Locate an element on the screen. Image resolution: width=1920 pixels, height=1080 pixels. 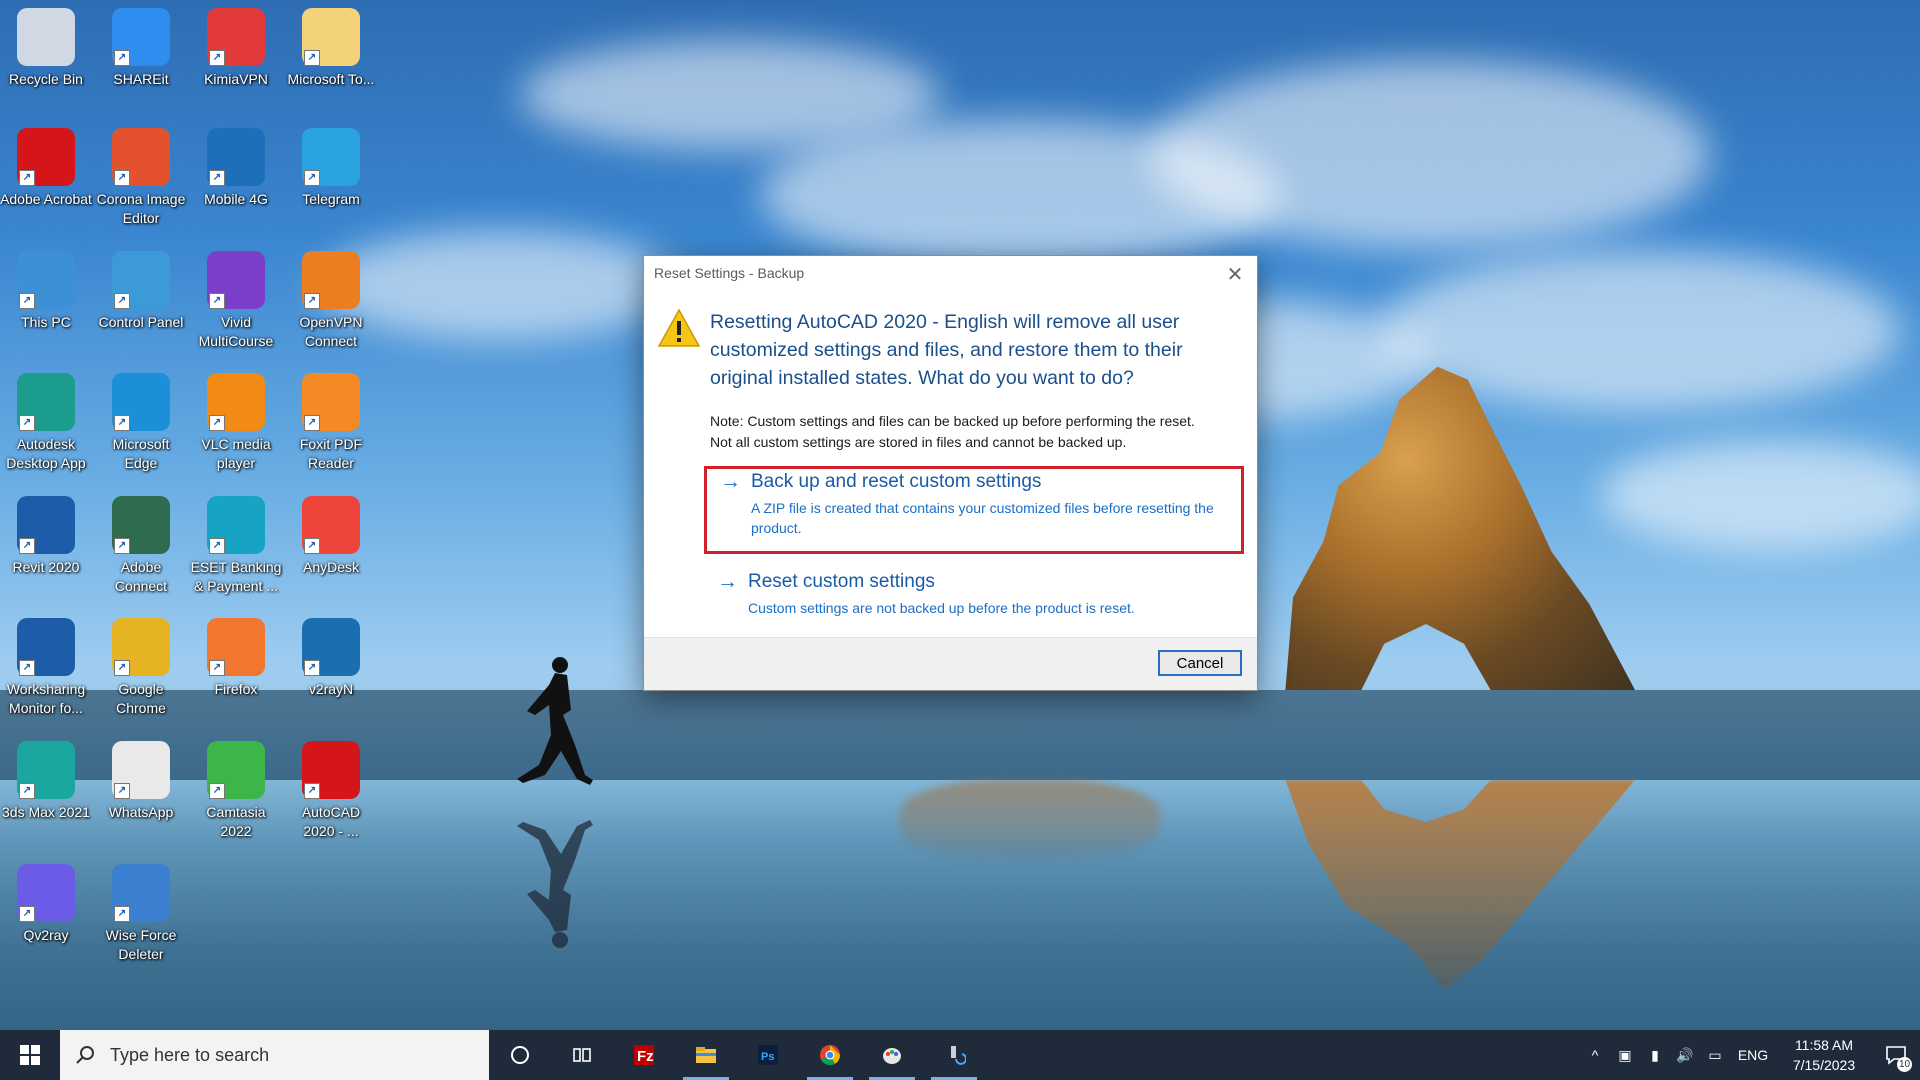
desktop-icon: ↗ KimiaVPN is located at coordinates (236, 48).